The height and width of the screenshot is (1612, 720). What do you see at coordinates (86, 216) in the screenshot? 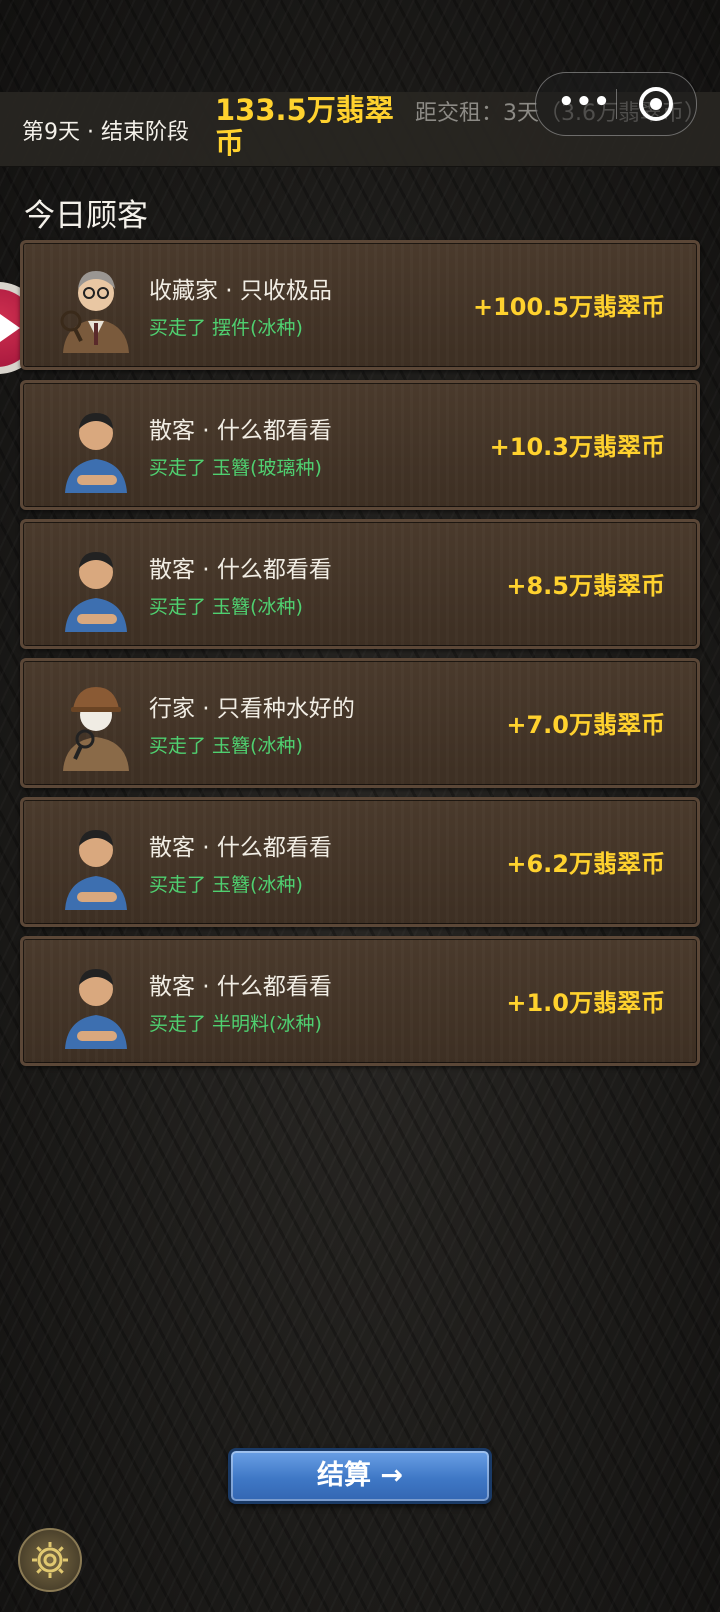
I see `section-title: 今日顾客` at bounding box center [86, 216].